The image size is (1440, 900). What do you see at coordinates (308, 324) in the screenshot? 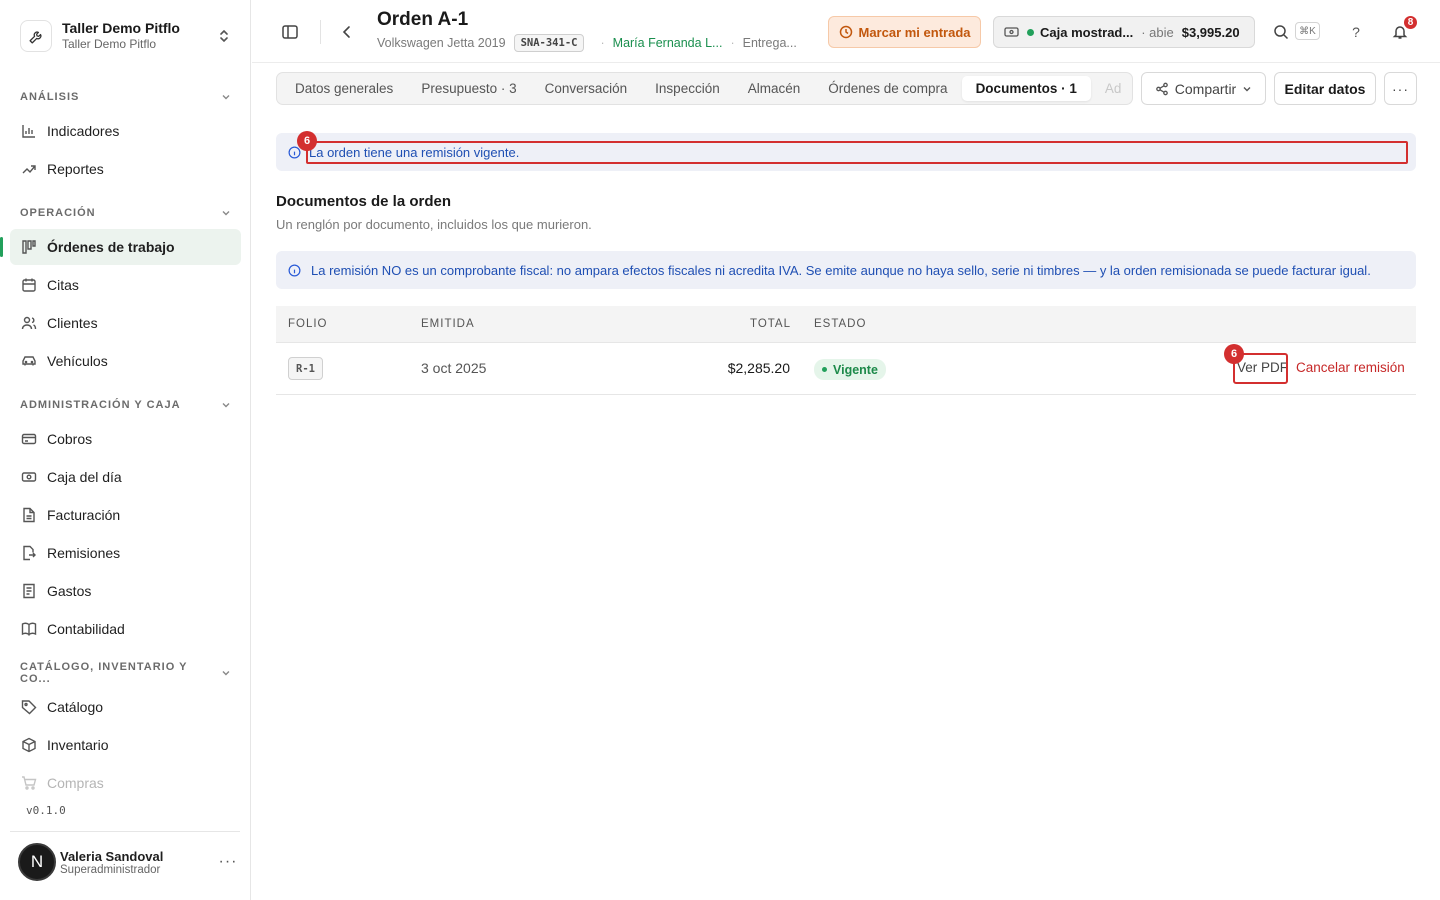
I see `column-folio: FOLIO` at bounding box center [308, 324].